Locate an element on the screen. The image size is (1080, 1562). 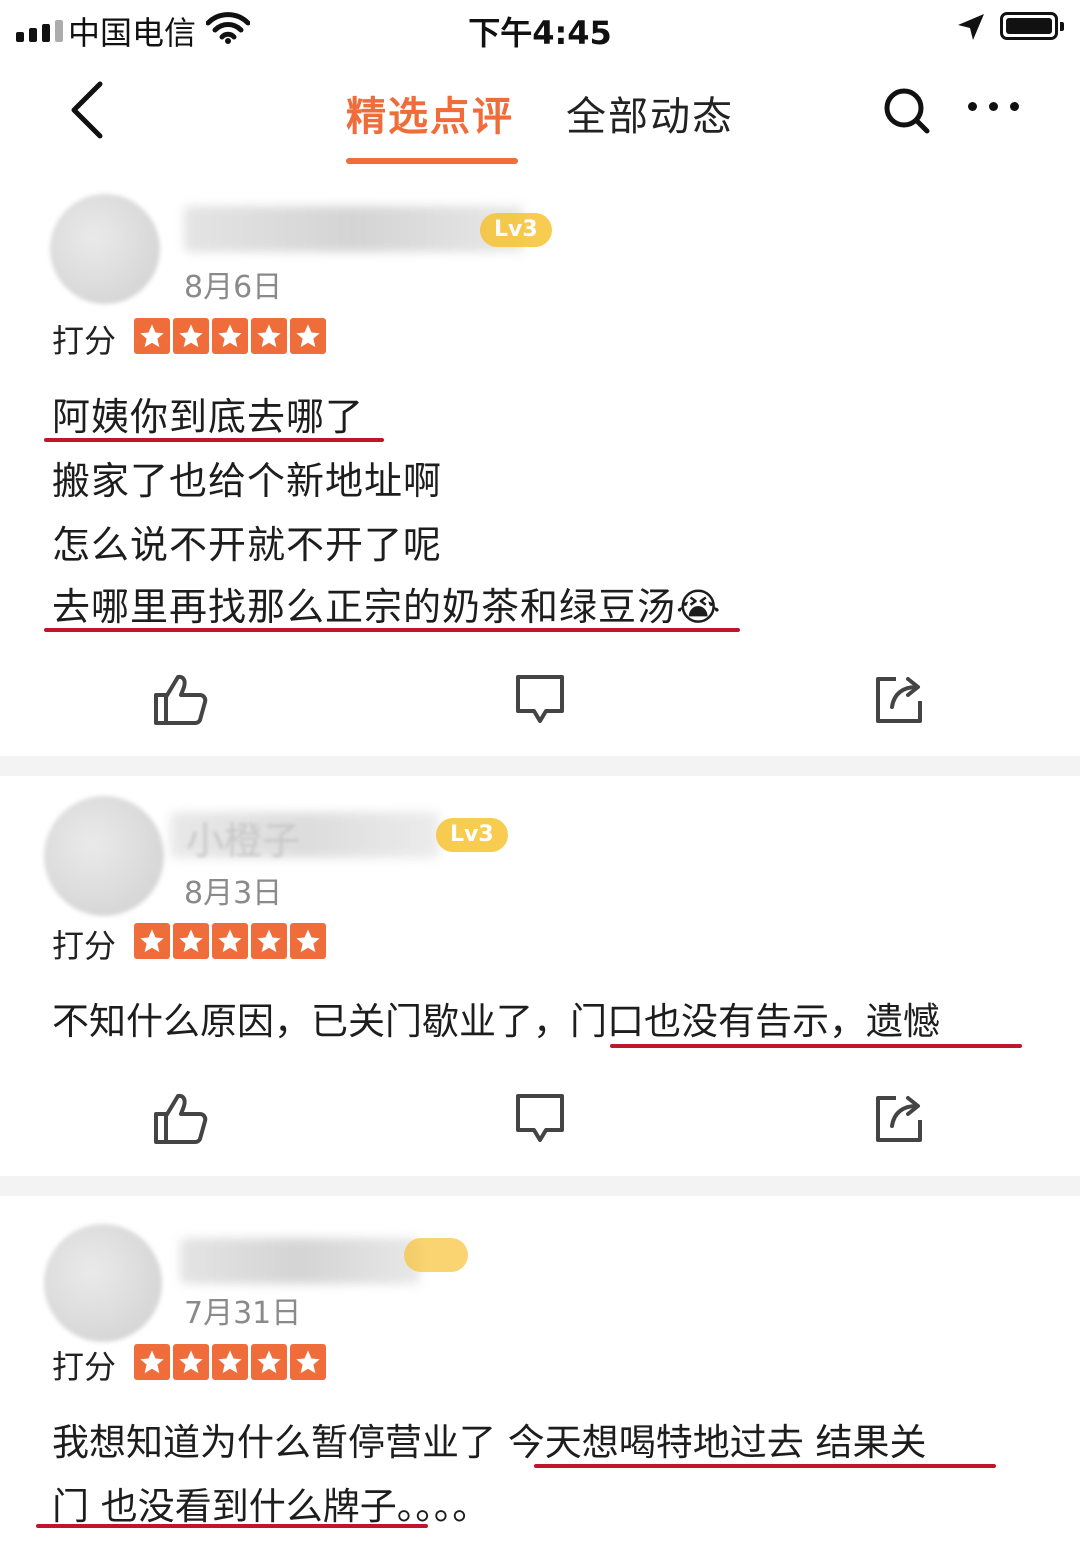
review-text-line: 门 也没看到什么牌子。。。。 is located at coordinates (271, 1506).